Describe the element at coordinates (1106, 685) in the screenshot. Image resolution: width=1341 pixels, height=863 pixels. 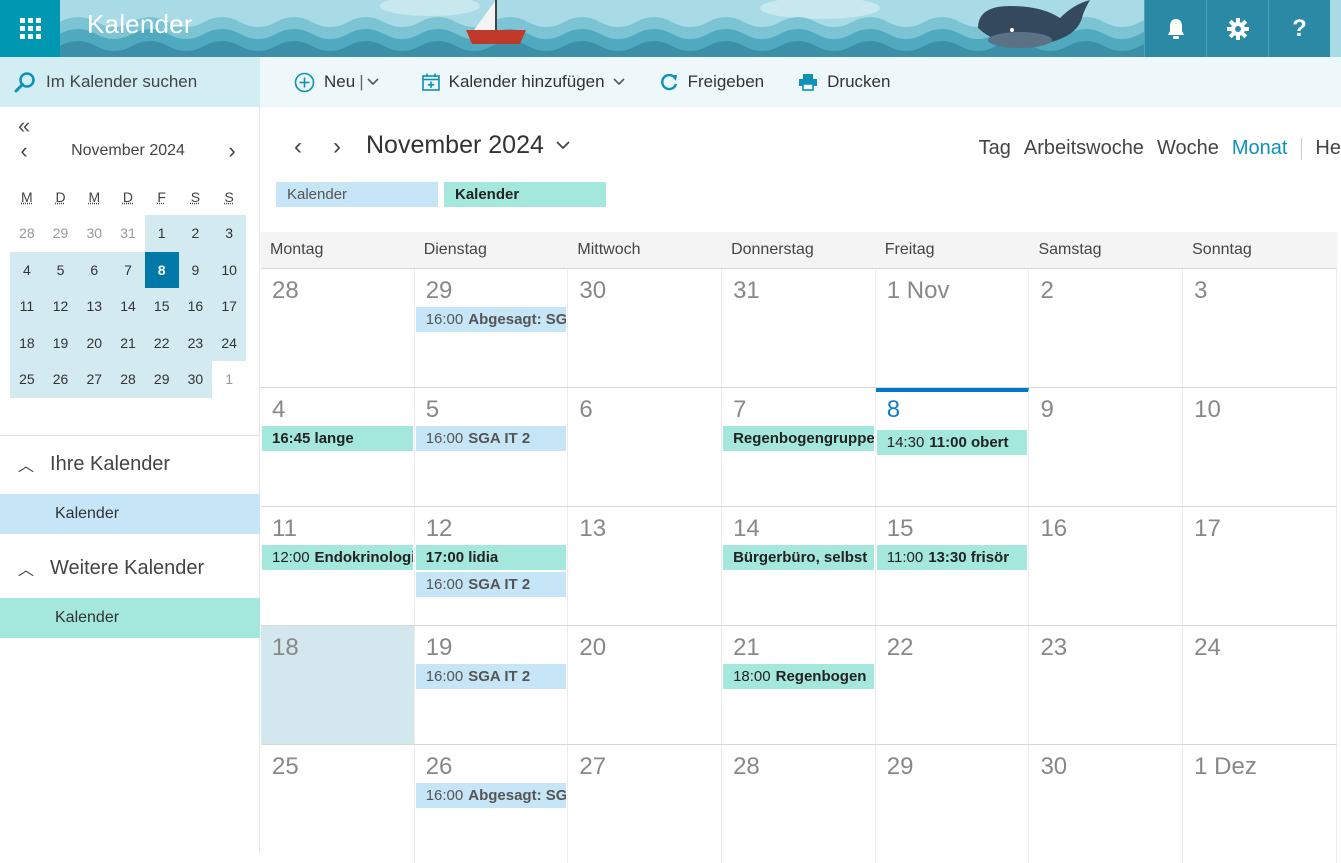
I see `day-cell: 23` at that location.